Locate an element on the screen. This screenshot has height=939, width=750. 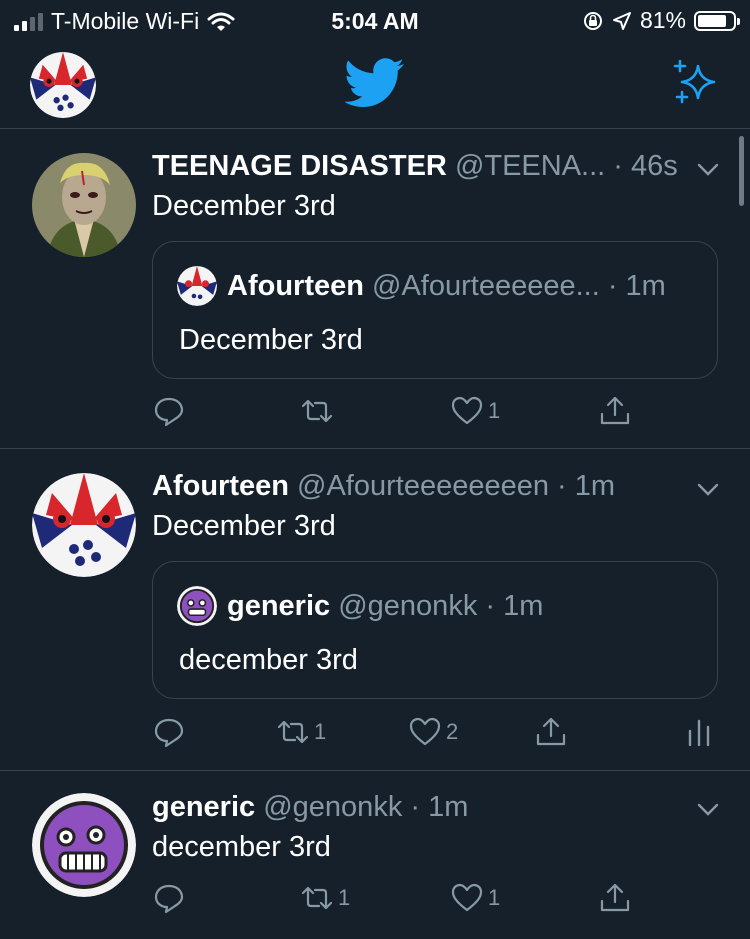
tweet-header: generic @genonkk · 1m is located at coordinates (421, 807).